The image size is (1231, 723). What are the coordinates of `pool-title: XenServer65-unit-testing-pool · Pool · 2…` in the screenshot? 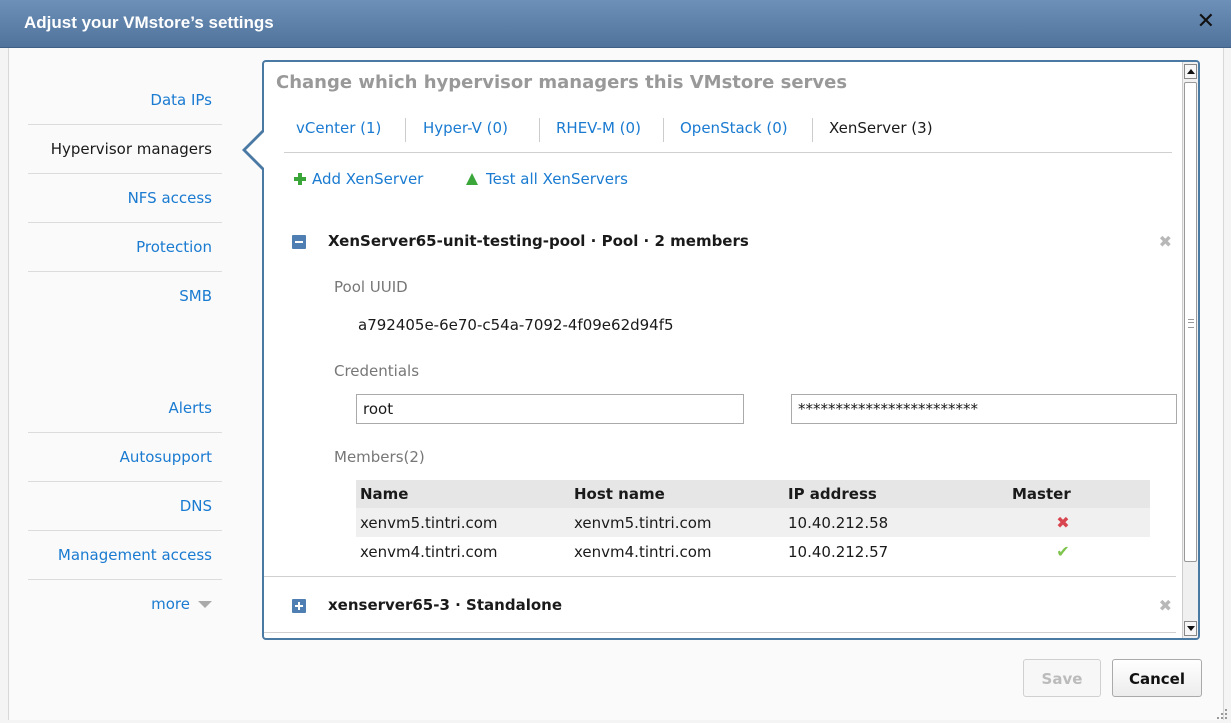 It's located at (538, 241).